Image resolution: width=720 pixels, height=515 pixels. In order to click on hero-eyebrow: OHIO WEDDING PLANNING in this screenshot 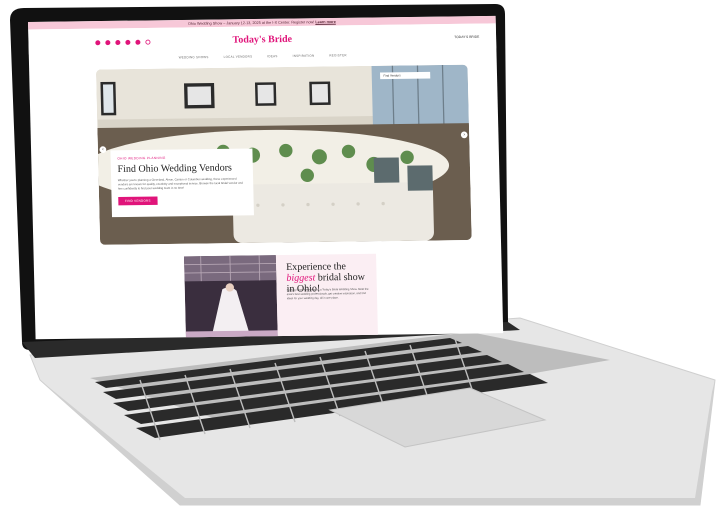, I will do `click(141, 158)`.